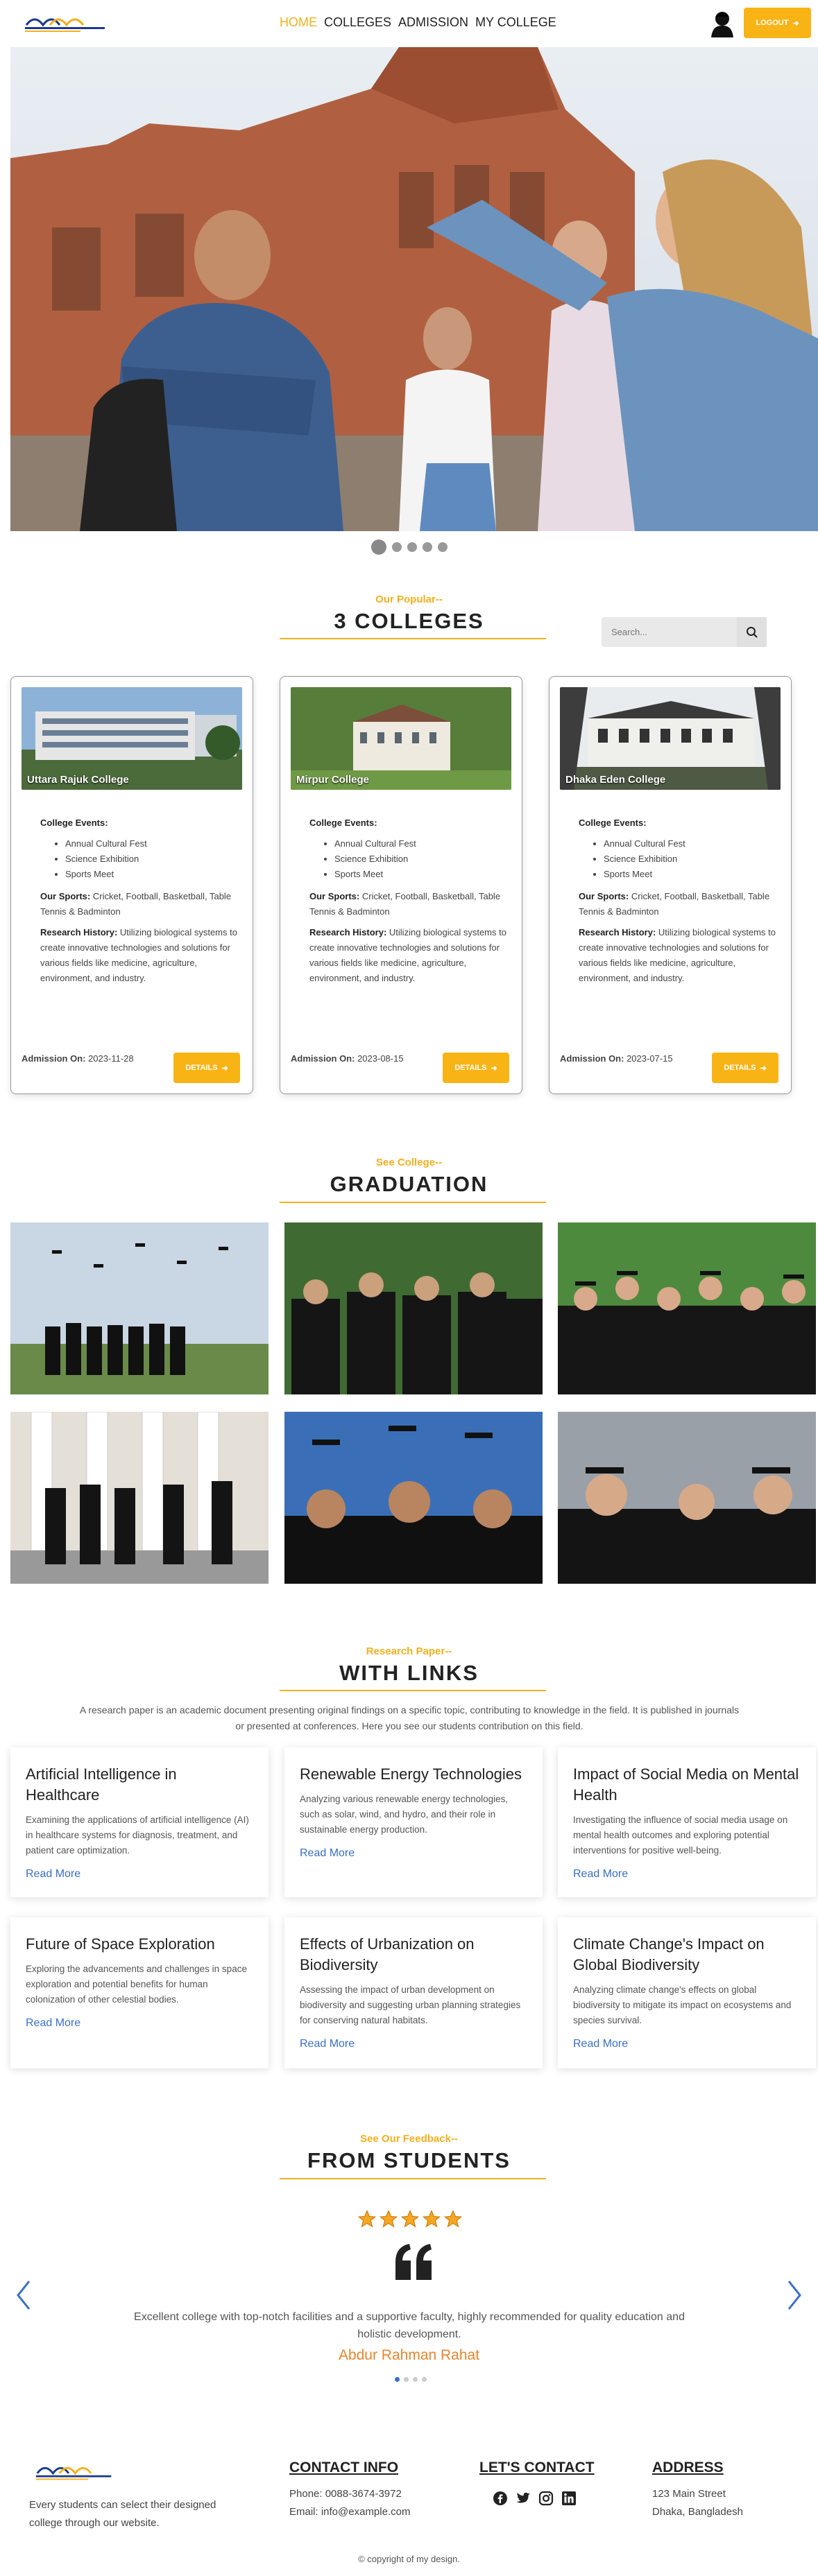  I want to click on social-icons, so click(535, 2498).